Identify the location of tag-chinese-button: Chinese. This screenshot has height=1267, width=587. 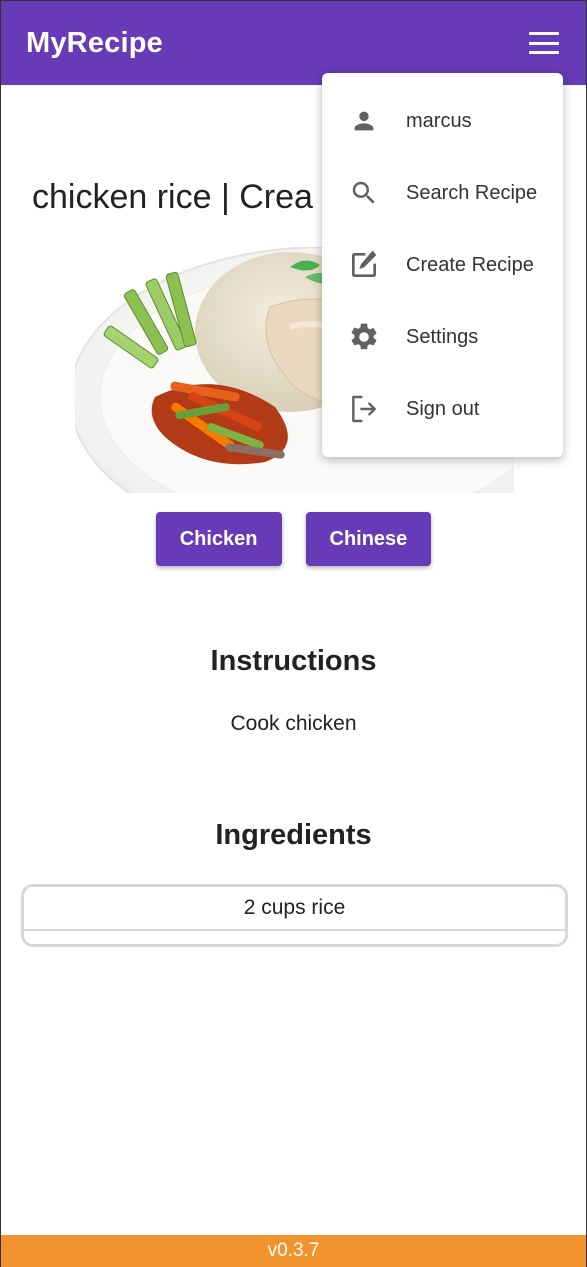
(368, 539).